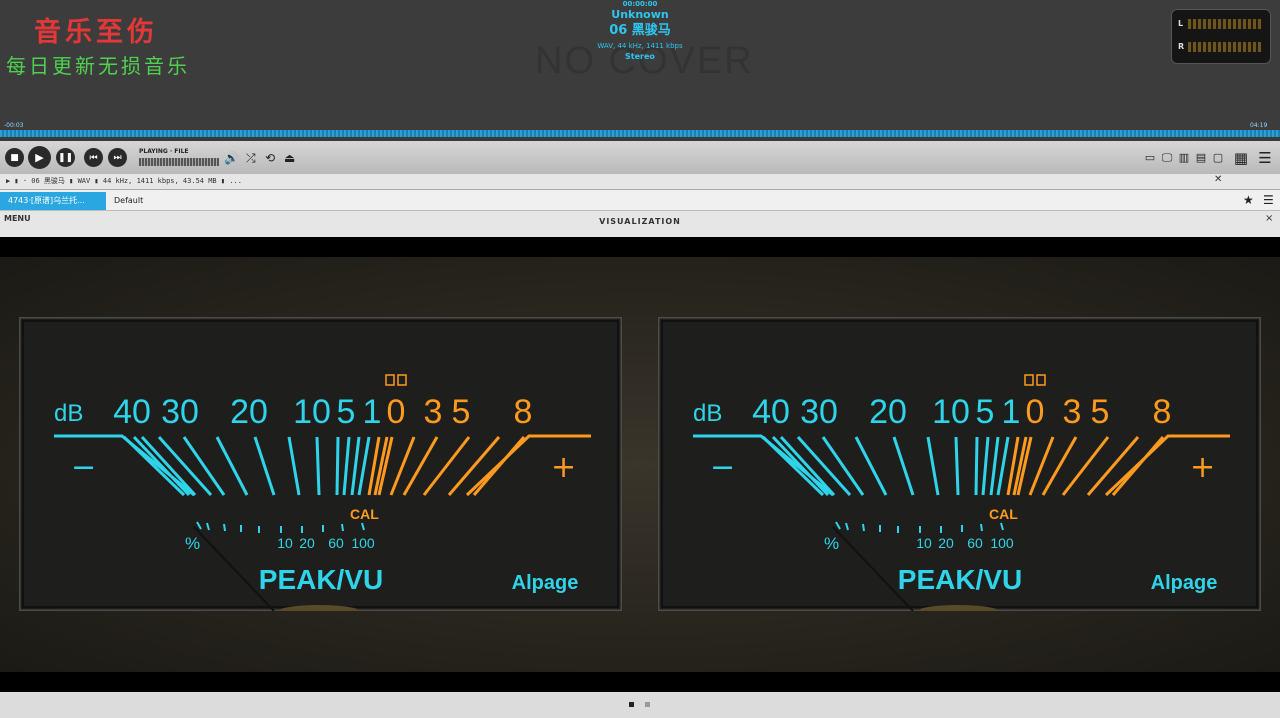  I want to click on elapsed-time: -00:03, so click(14, 125).